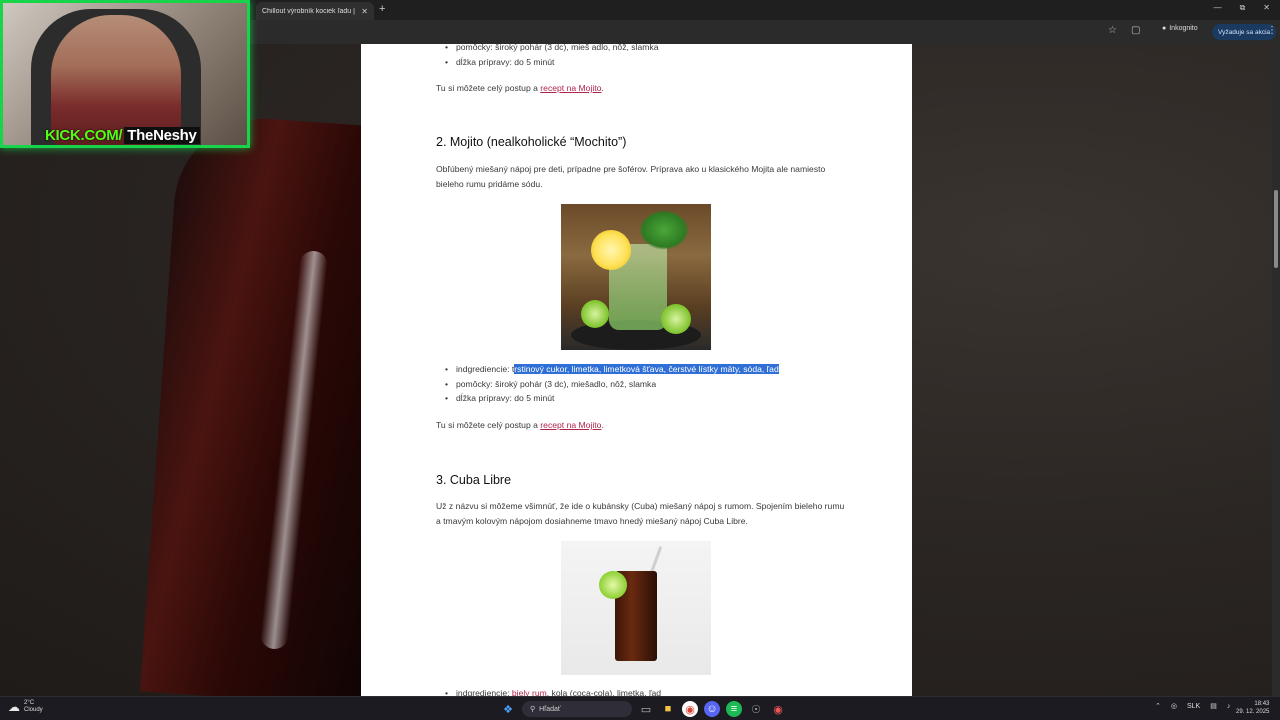 Image resolution: width=1280 pixels, height=720 pixels. I want to click on network-icon: ▤, so click(1213, 706).